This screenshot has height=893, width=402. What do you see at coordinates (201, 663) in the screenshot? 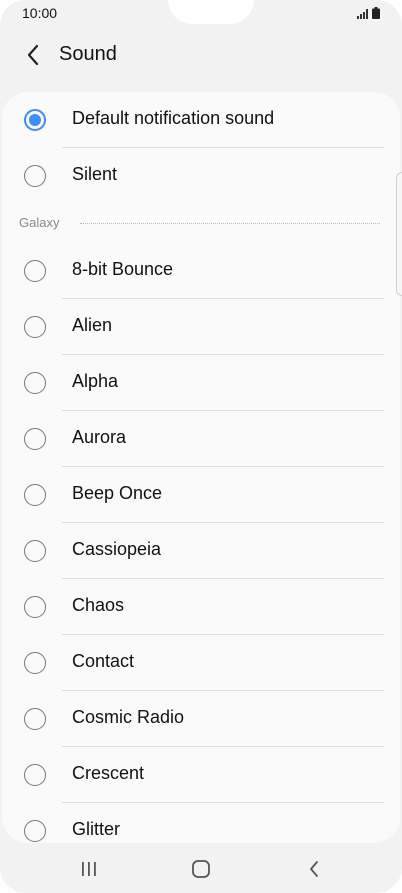
I see `list-item-contact: Contact` at bounding box center [201, 663].